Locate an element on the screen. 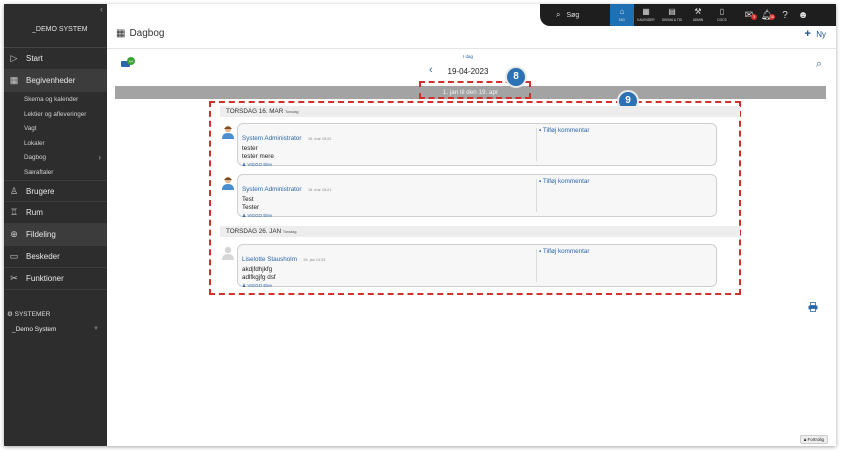 Image resolution: width=842 pixels, height=456 pixels. calendar-icon: ▦ is located at coordinates (14, 80).